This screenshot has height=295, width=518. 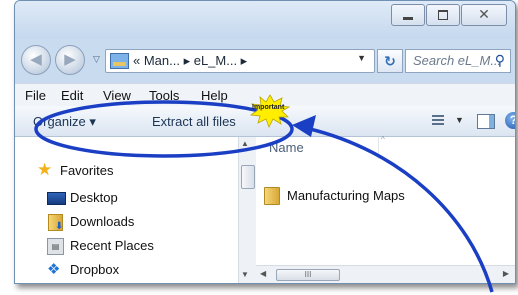 What do you see at coordinates (35, 95) in the screenshot?
I see `menu-file: File` at bounding box center [35, 95].